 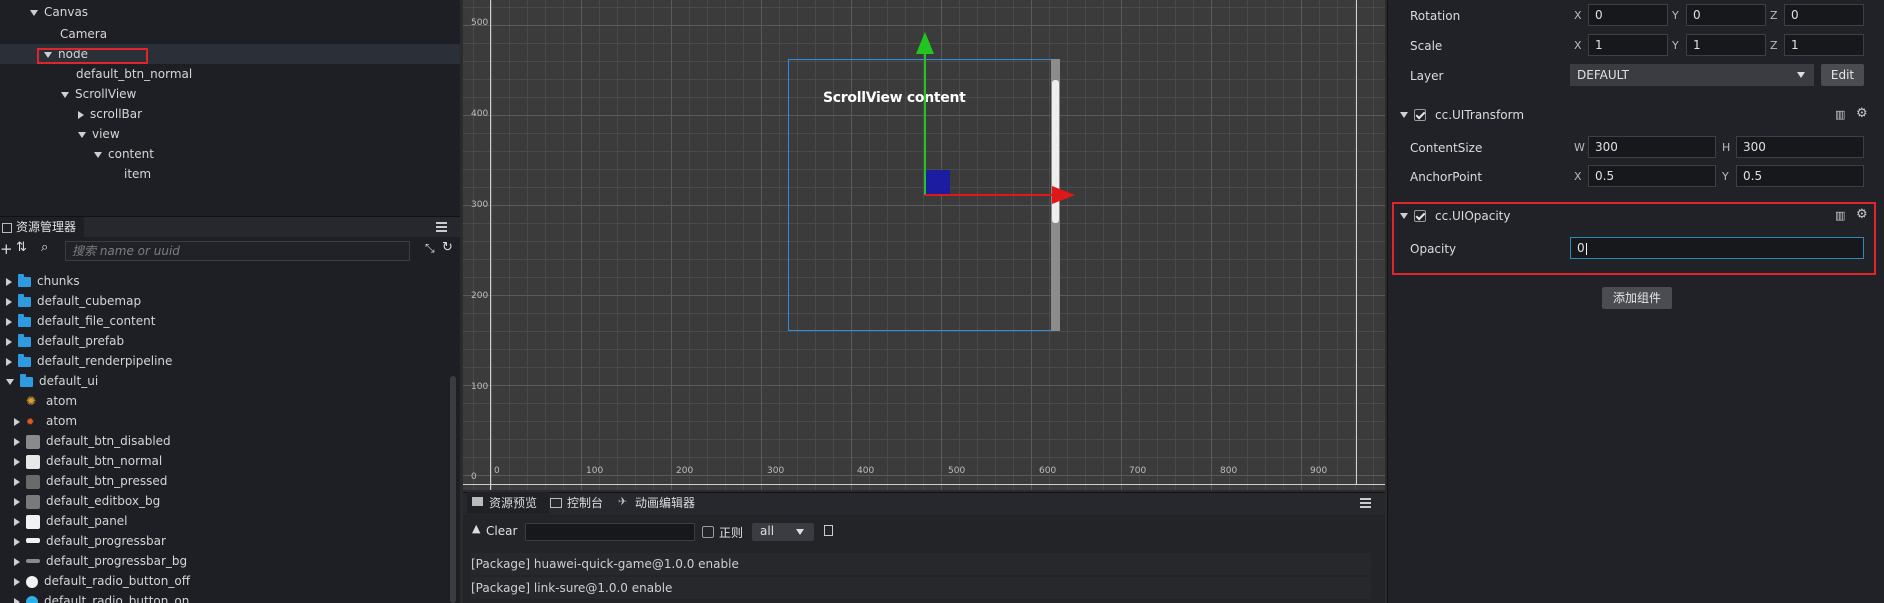 What do you see at coordinates (230, 597) in the screenshot?
I see `asset-item: default_radio_button_on` at bounding box center [230, 597].